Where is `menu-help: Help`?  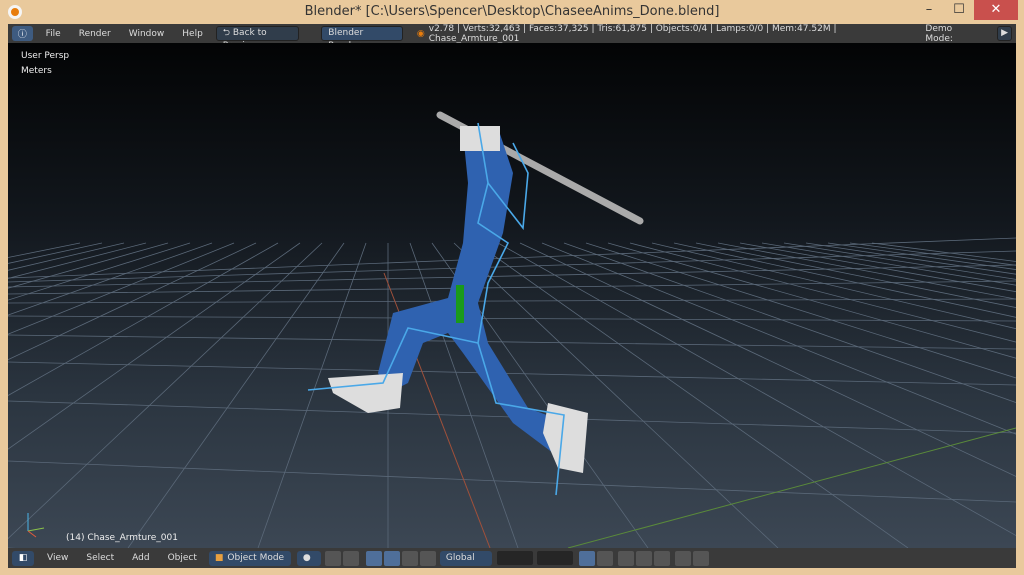 menu-help: Help is located at coordinates (192, 34).